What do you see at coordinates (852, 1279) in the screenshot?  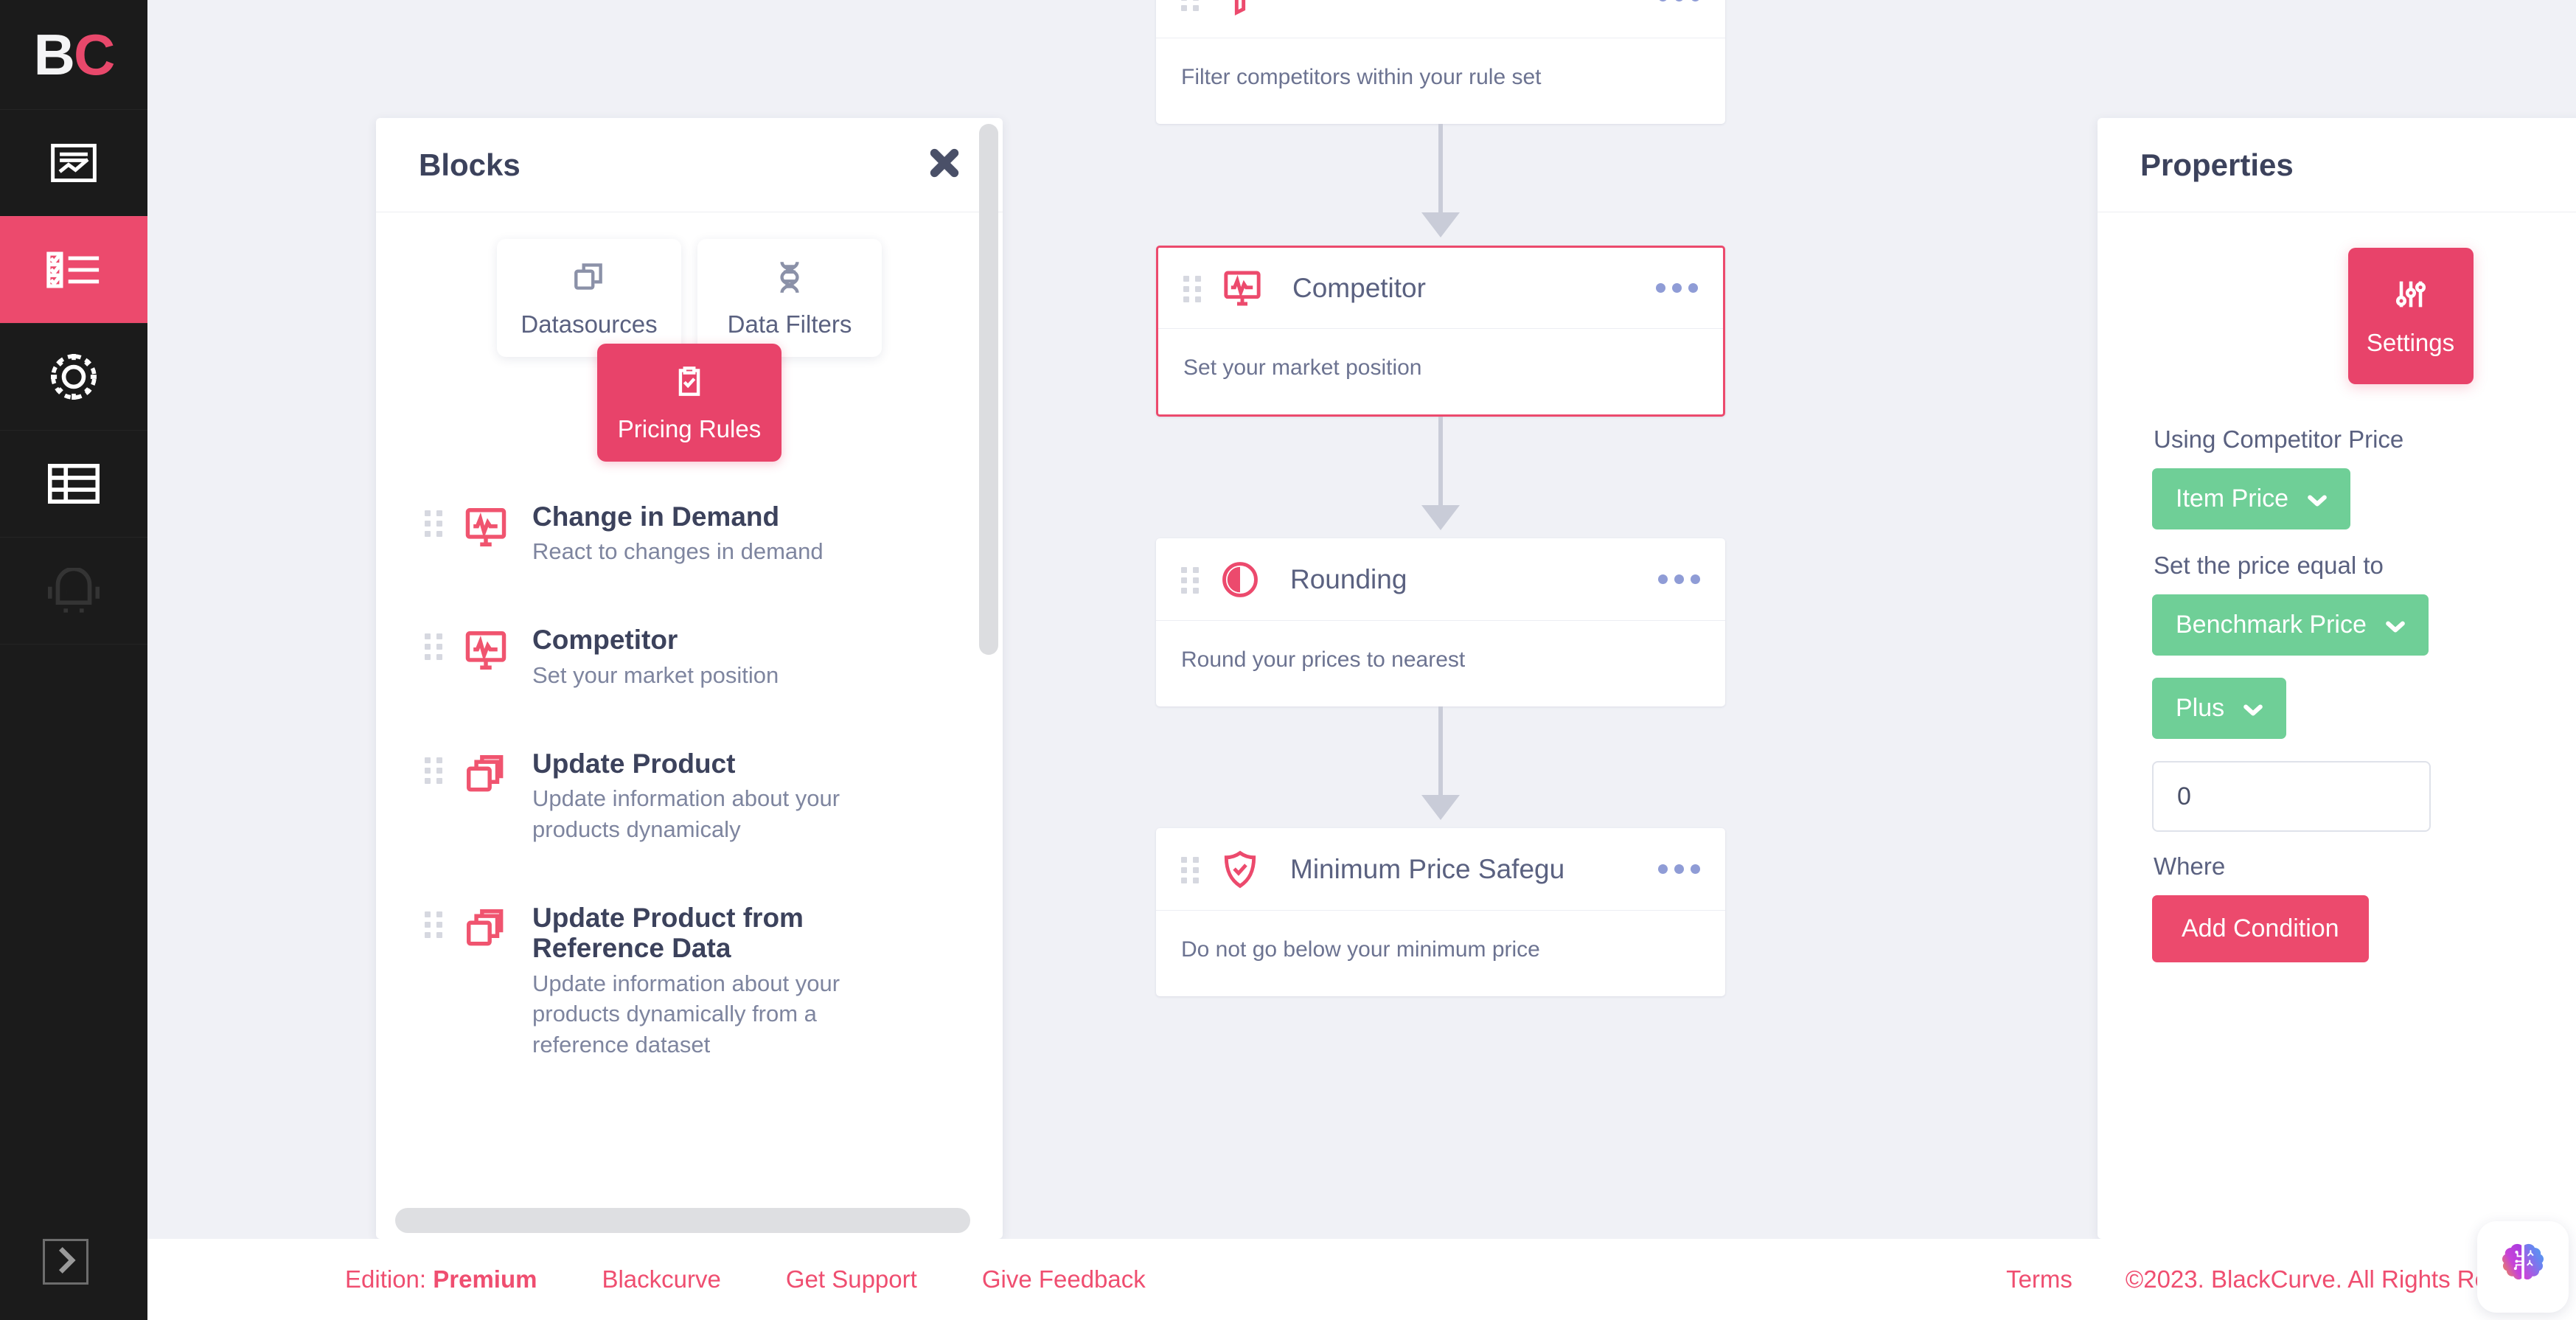 I see `footer-link-get-support: Get Support` at bounding box center [852, 1279].